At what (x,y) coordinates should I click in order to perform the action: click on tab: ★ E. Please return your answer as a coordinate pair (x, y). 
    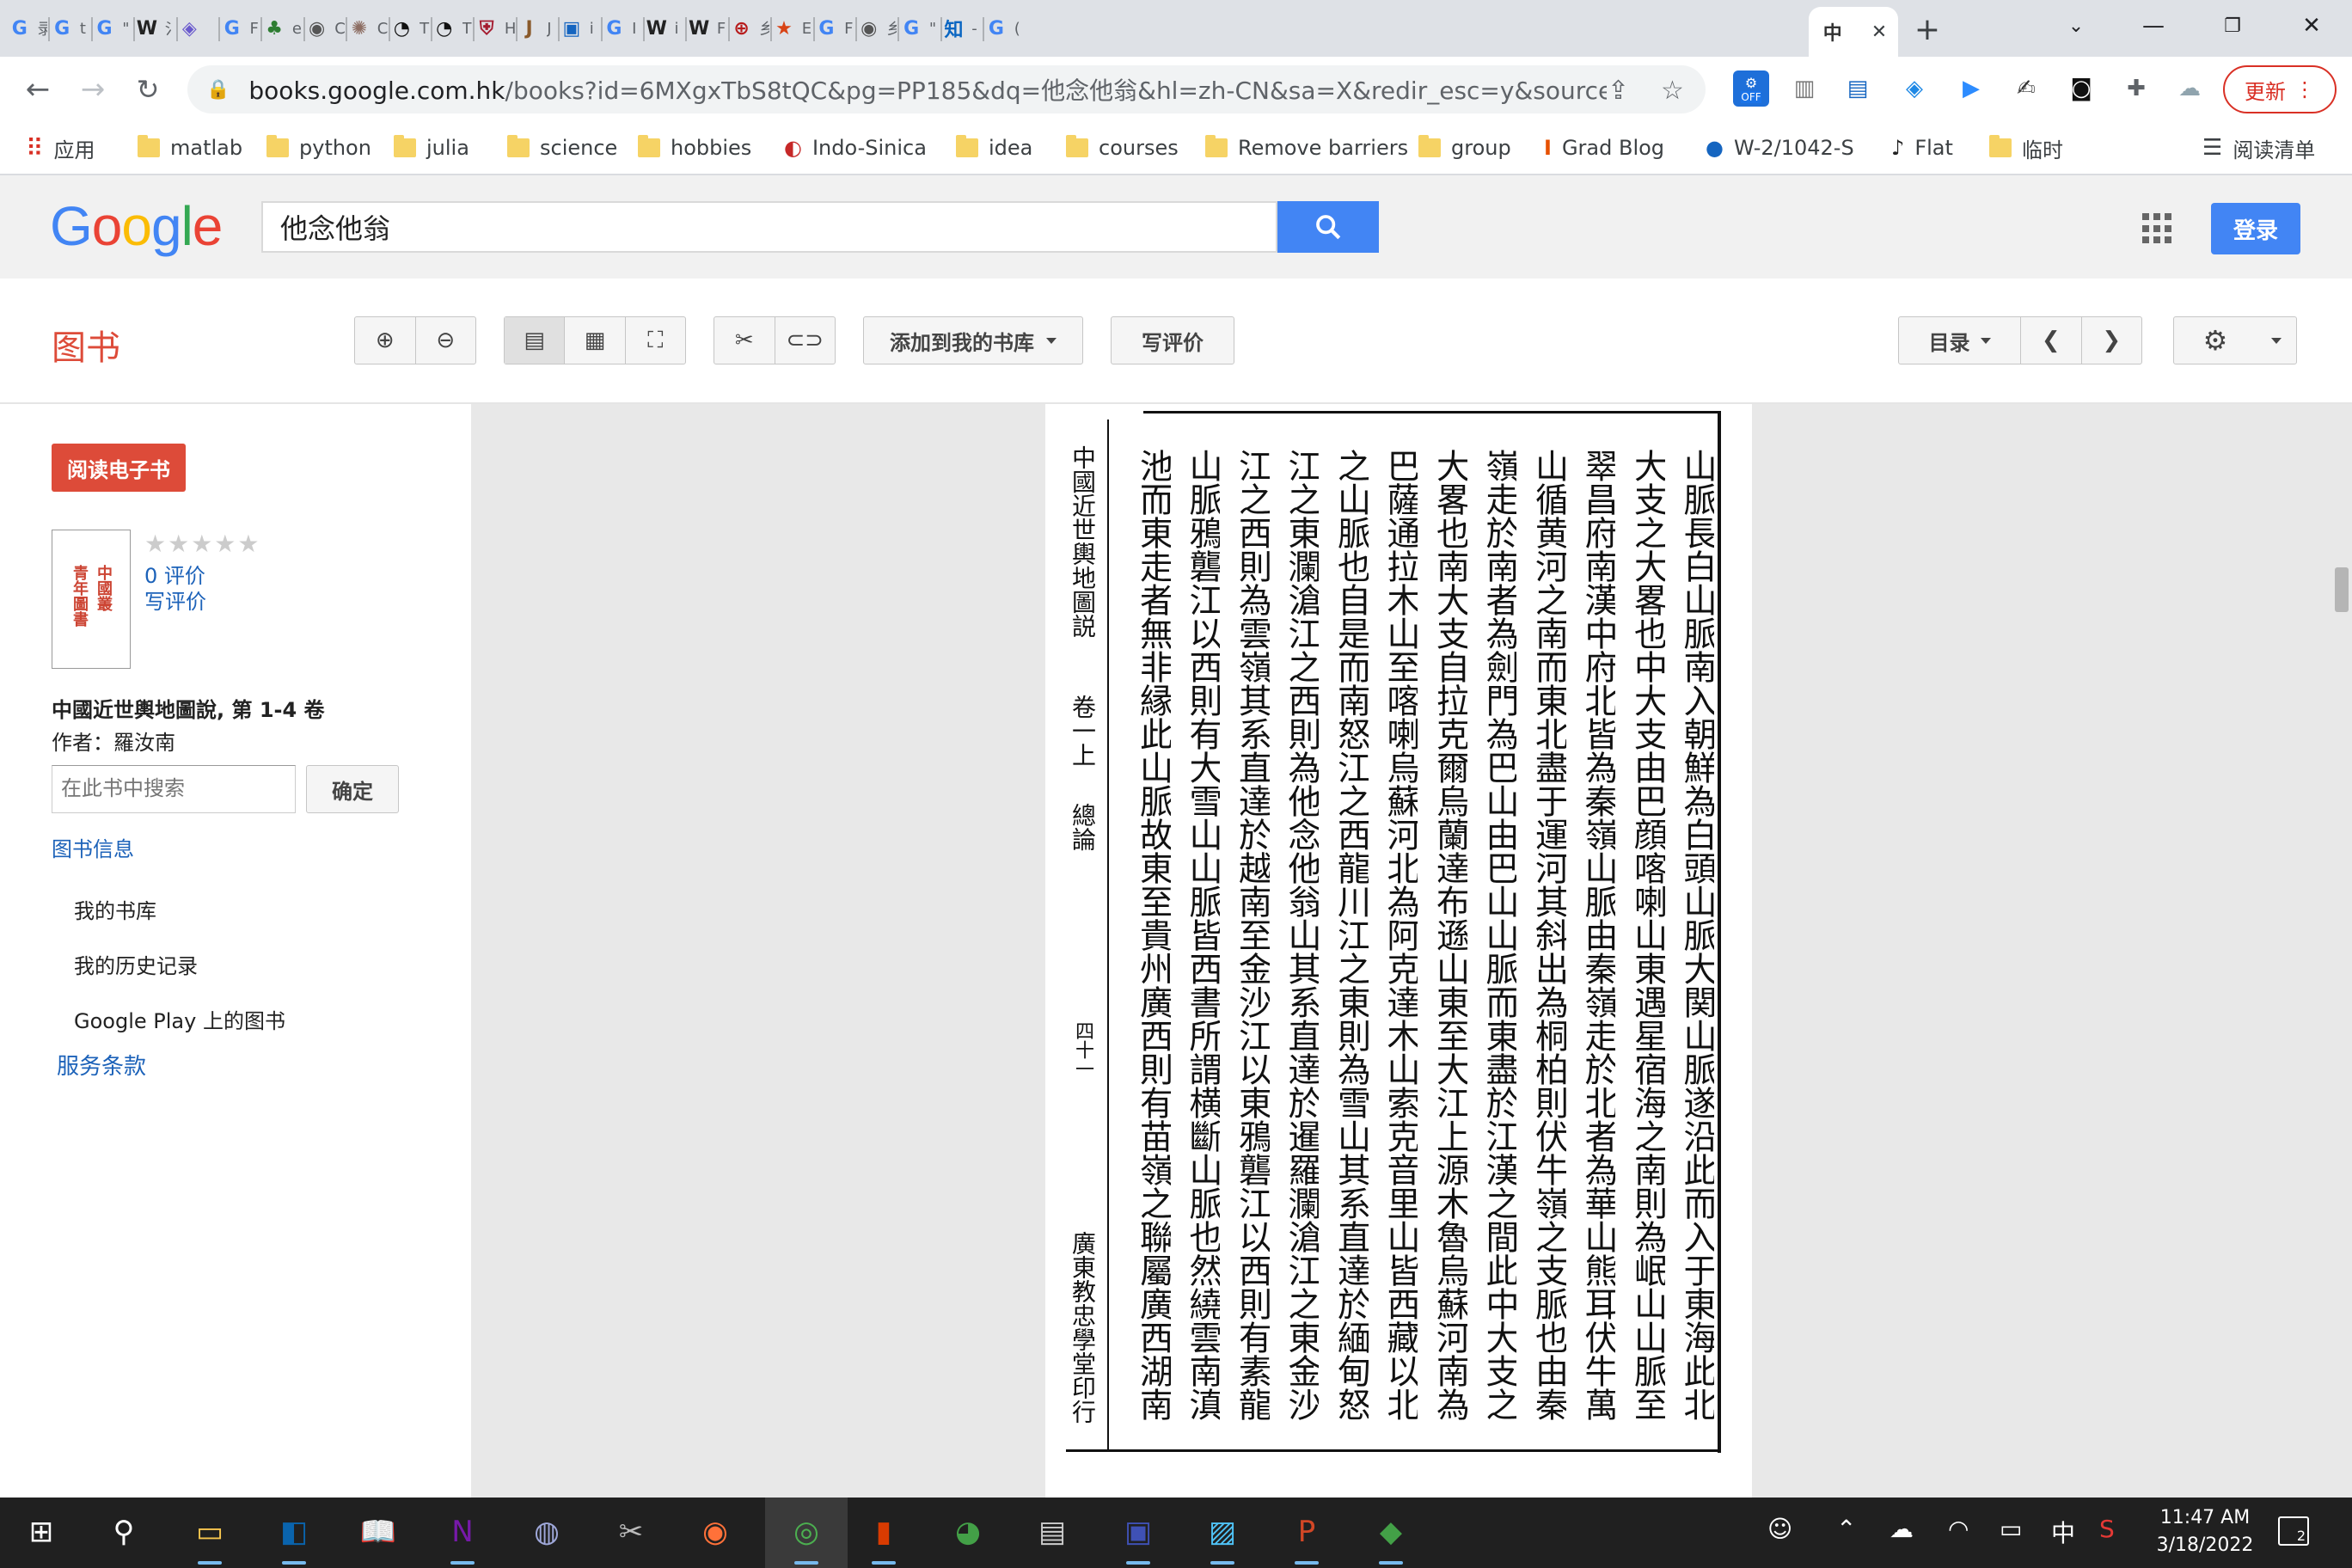
    Looking at the image, I should click on (792, 28).